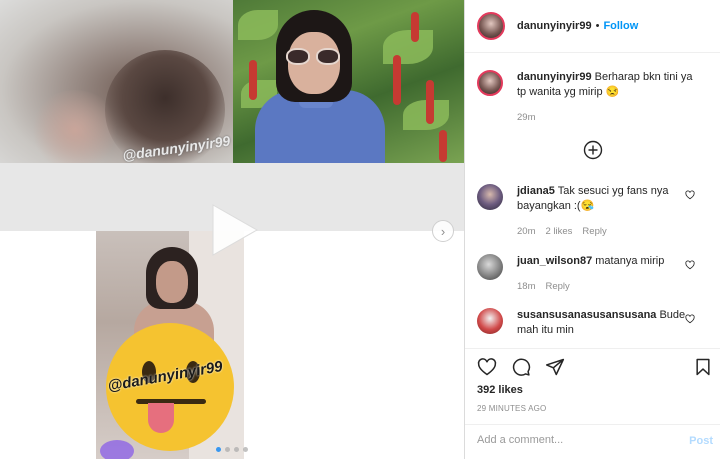  Describe the element at coordinates (500, 390) in the screenshot. I see `likes-count: 392 likes` at that location.